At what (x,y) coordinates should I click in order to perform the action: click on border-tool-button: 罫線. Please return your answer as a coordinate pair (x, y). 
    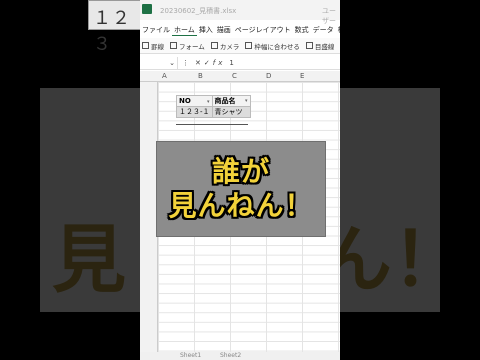
    Looking at the image, I should click on (153, 46).